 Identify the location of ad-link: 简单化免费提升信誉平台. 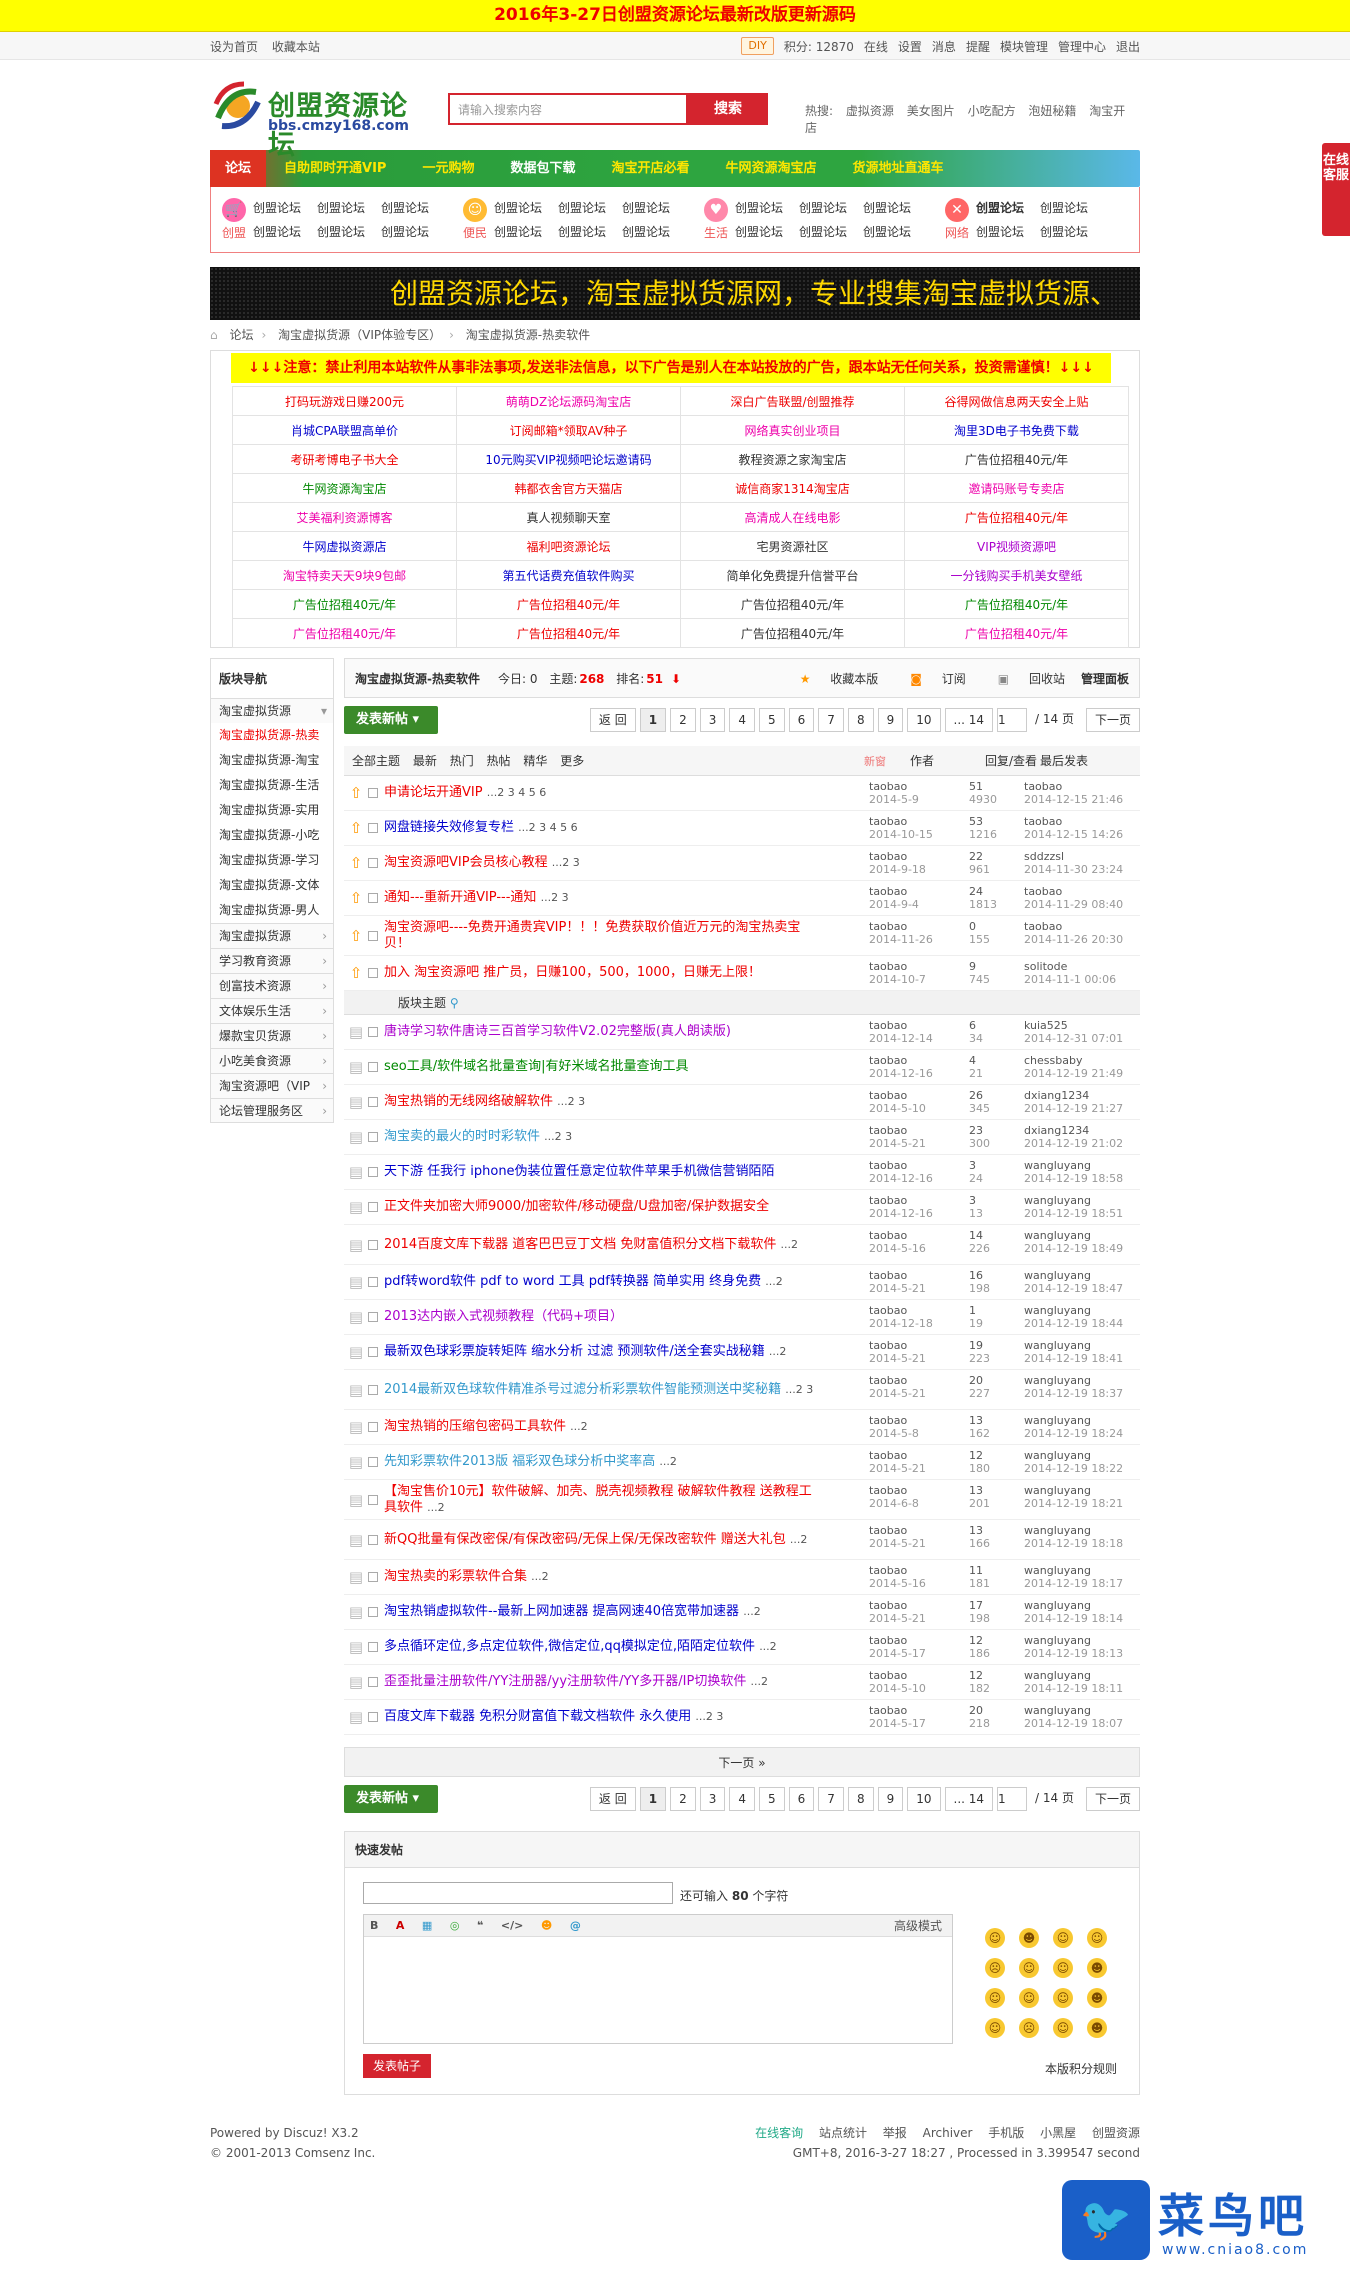
(792, 575).